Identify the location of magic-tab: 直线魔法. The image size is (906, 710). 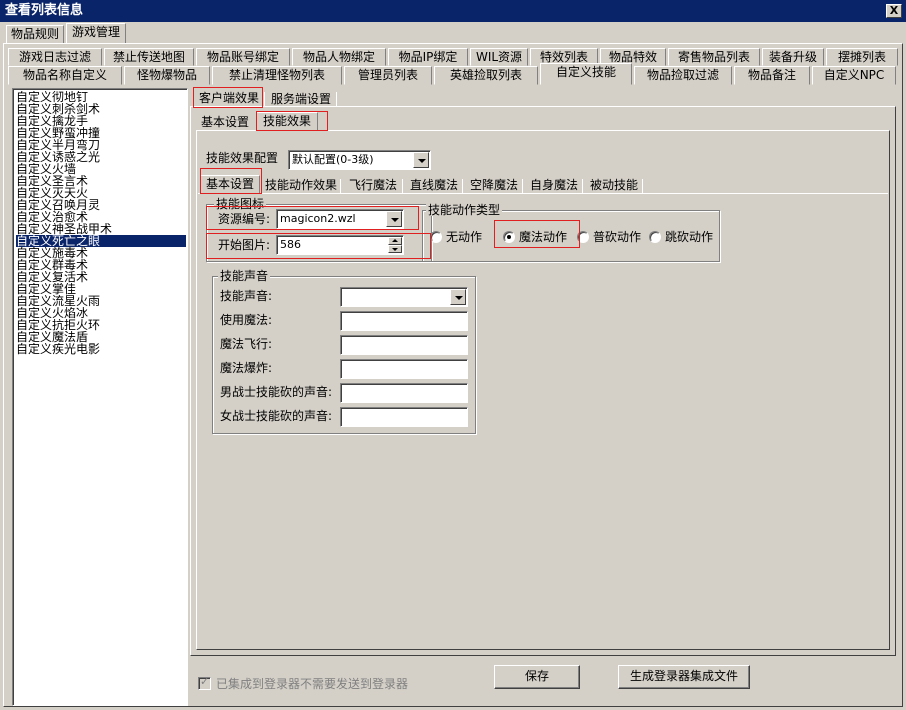
(434, 185).